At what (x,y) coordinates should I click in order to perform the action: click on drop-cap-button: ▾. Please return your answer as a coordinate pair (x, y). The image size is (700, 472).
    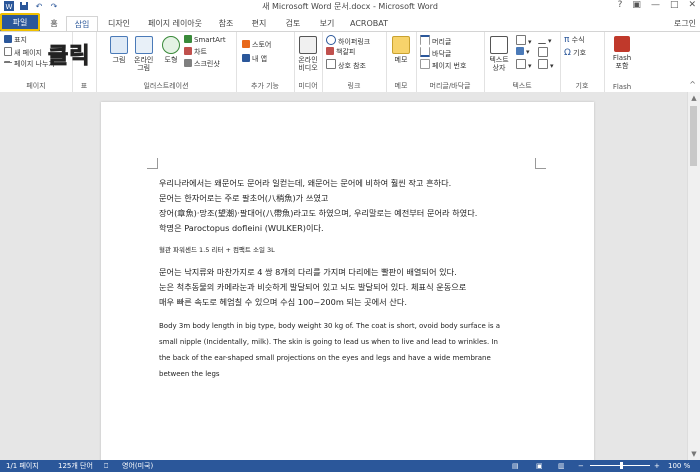
    Looking at the image, I should click on (524, 64).